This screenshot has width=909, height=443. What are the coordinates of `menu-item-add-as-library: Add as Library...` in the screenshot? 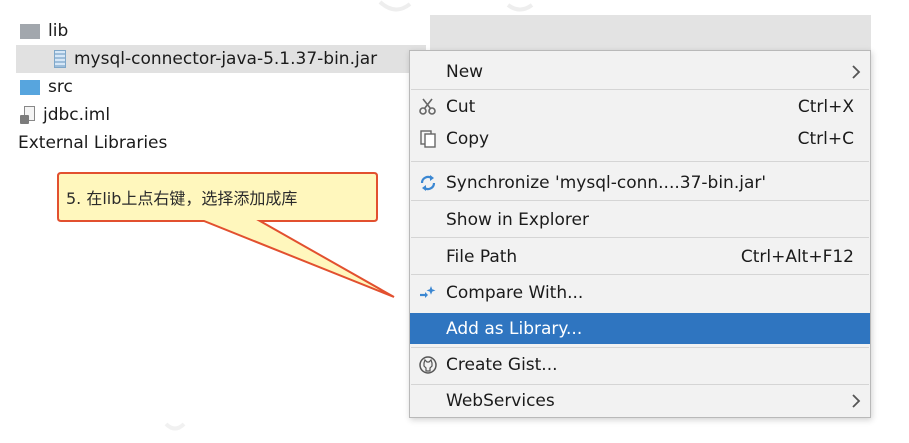 It's located at (640, 328).